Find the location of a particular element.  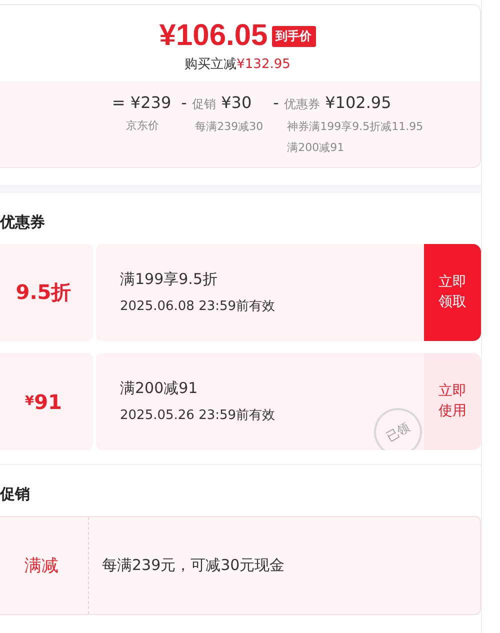

promotion-tag: 满减 is located at coordinates (44, 565).